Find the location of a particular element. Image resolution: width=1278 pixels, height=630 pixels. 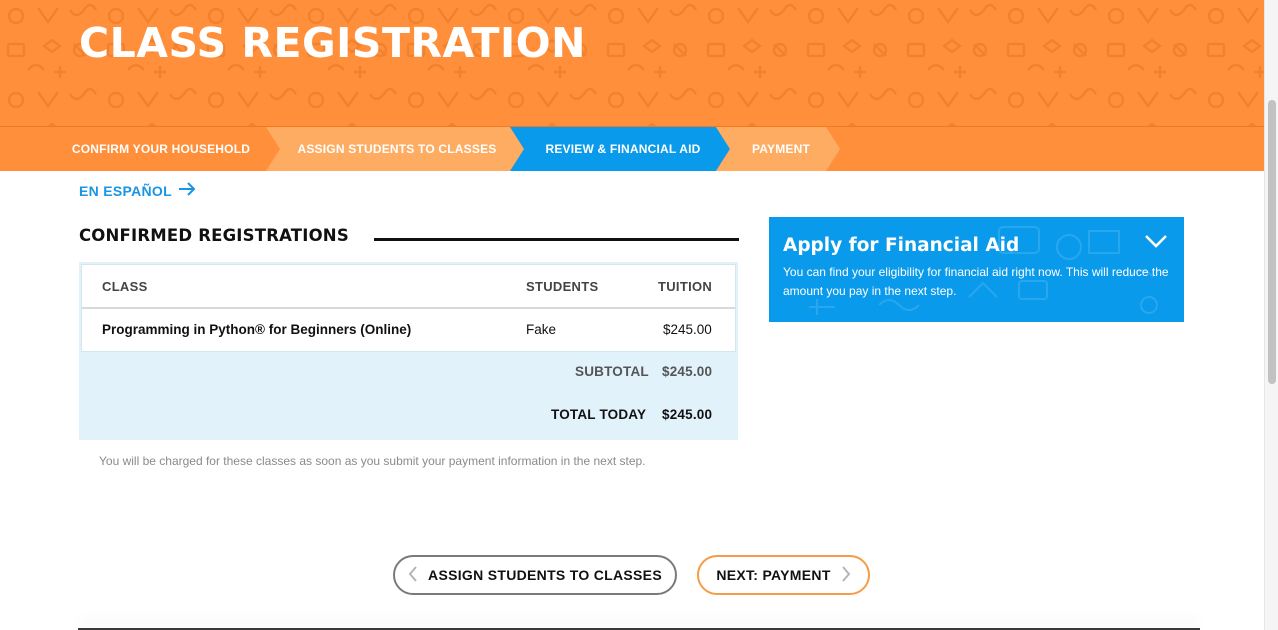

step-payment: PAYMENT is located at coordinates (781, 149).